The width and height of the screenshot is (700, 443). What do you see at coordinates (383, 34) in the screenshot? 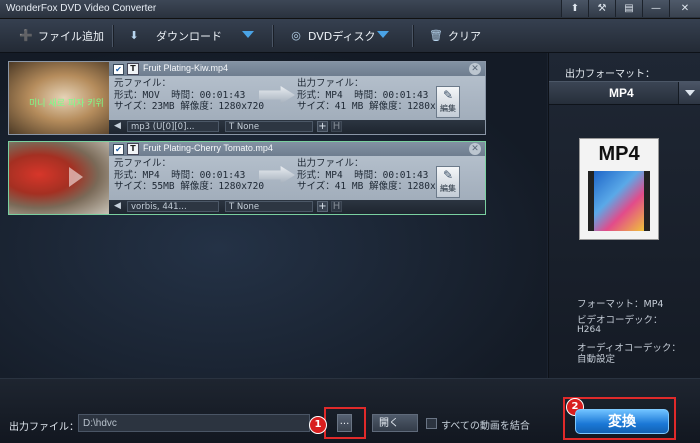
I see `dvd-dropdown-icon` at bounding box center [383, 34].